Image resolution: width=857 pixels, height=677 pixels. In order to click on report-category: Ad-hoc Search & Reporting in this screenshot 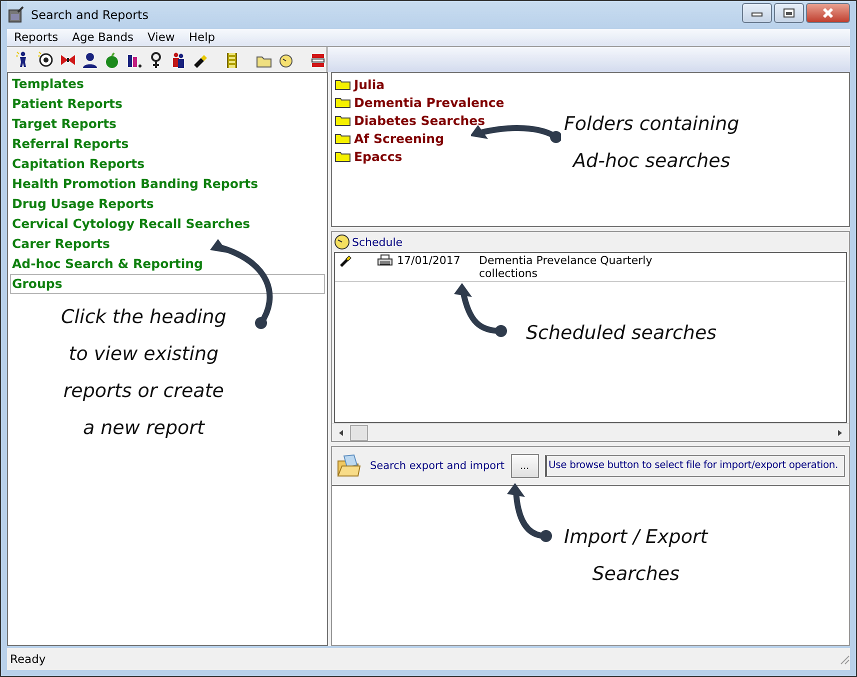, I will do `click(167, 264)`.